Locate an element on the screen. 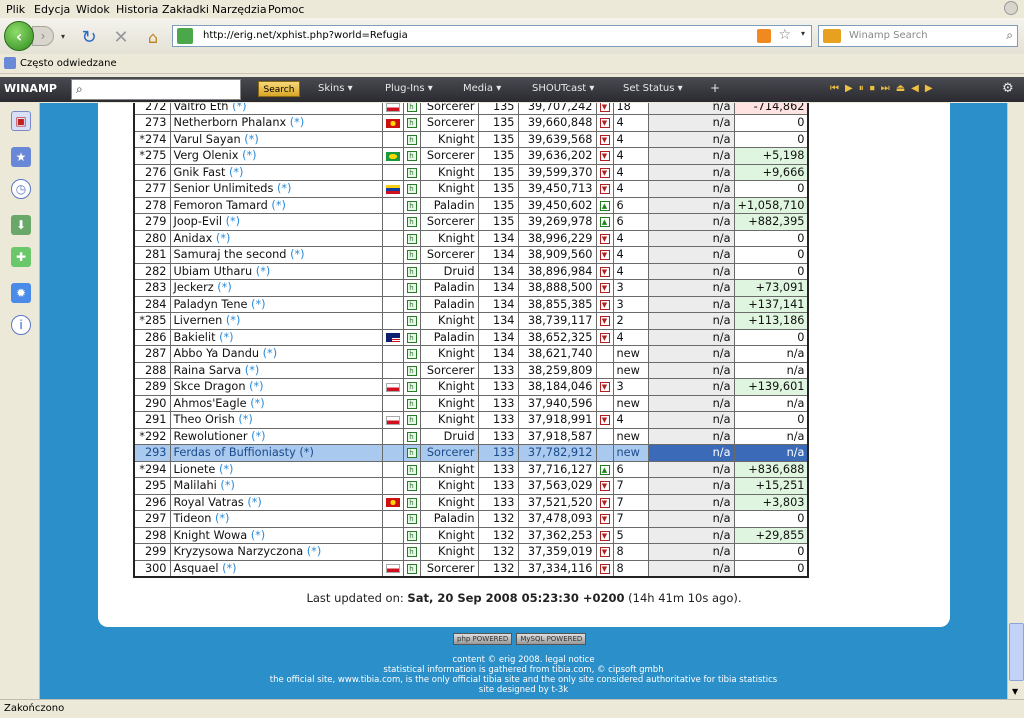  winamp-shoutcast: SHOUTcast ▾ is located at coordinates (563, 88).